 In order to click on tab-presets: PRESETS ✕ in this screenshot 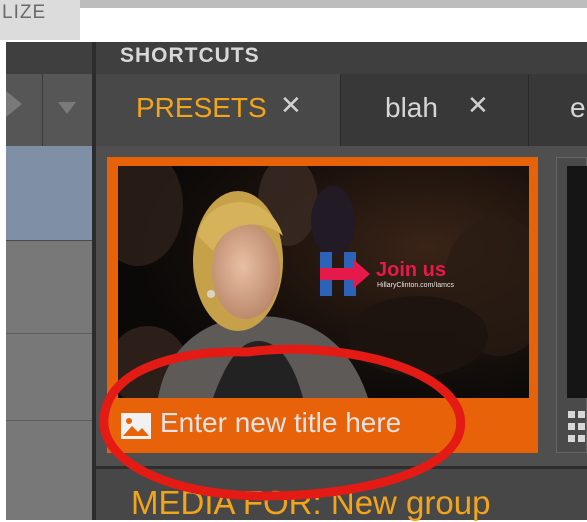, I will do `click(218, 110)`.